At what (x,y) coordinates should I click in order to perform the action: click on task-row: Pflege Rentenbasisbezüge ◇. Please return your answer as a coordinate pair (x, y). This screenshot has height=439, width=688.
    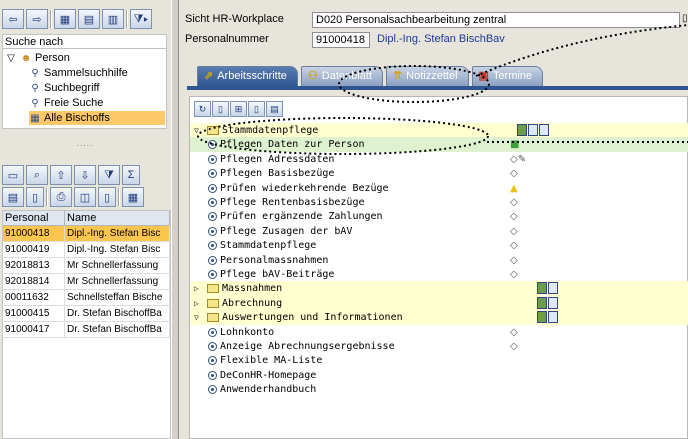
    Looking at the image, I should click on (439, 202).